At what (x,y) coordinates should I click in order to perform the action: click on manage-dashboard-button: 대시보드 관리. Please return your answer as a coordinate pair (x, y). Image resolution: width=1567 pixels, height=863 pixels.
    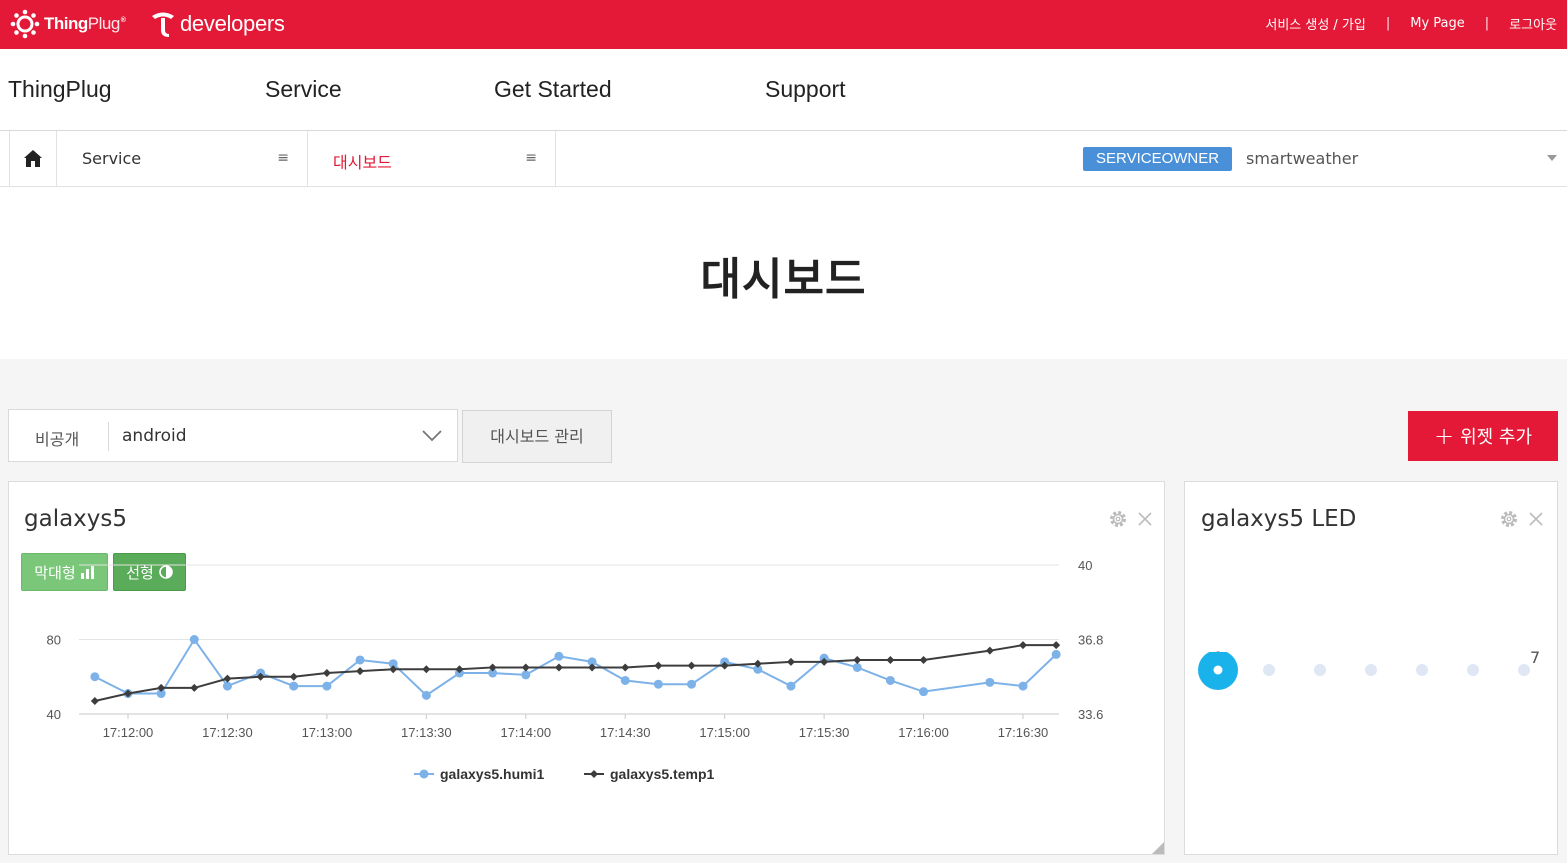
    Looking at the image, I should click on (537, 436).